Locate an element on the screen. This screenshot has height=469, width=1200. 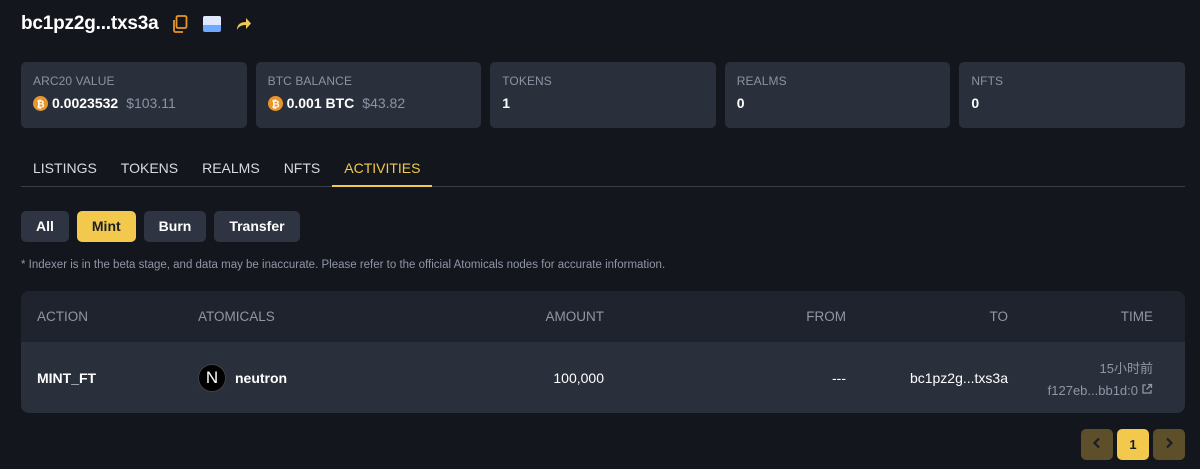
filter-transfer-button: Transfer is located at coordinates (257, 226).